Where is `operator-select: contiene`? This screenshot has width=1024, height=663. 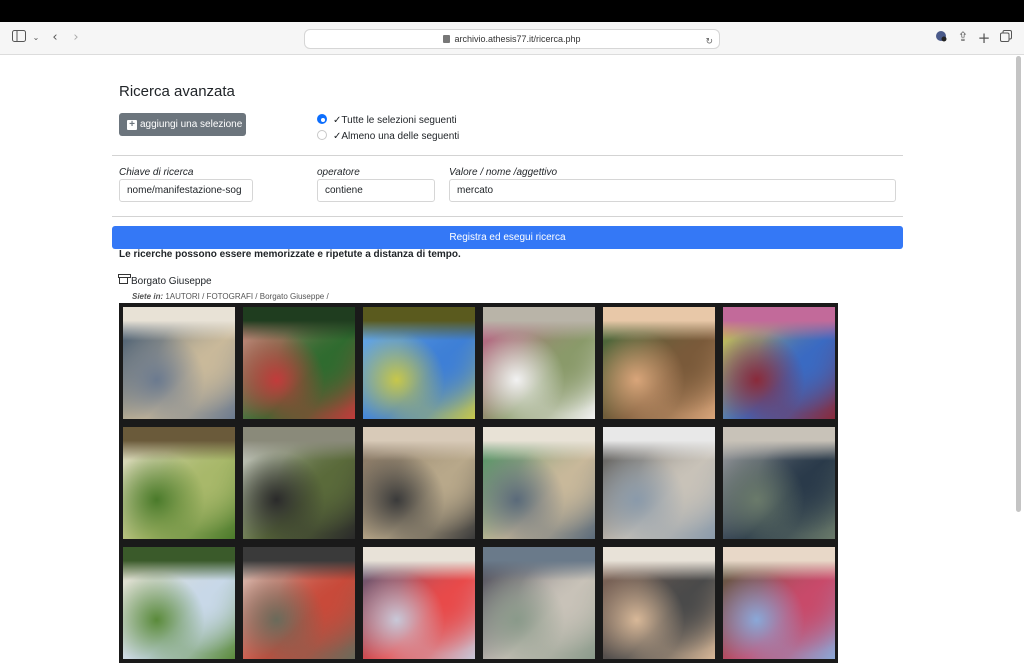 operator-select: contiene is located at coordinates (376, 190).